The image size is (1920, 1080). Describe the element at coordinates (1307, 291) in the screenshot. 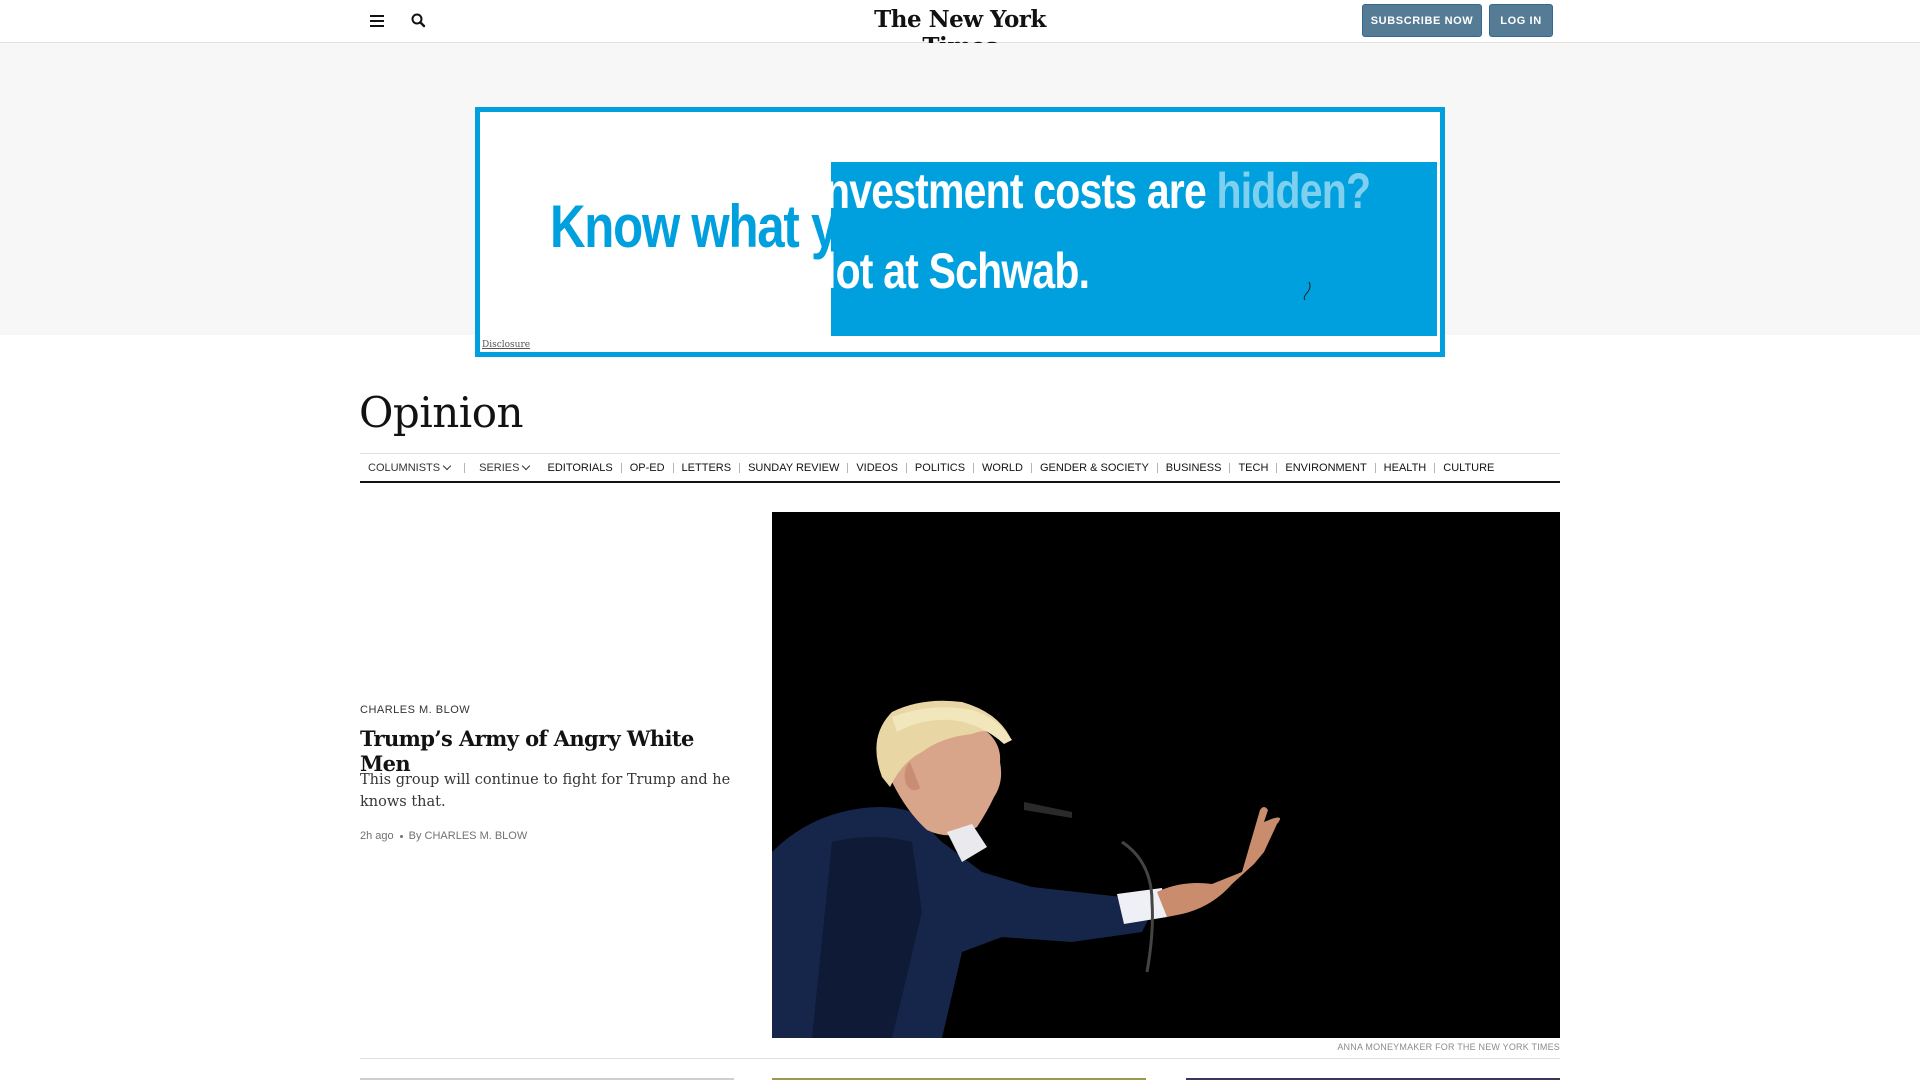

I see `ad-squiggle-mark` at that location.